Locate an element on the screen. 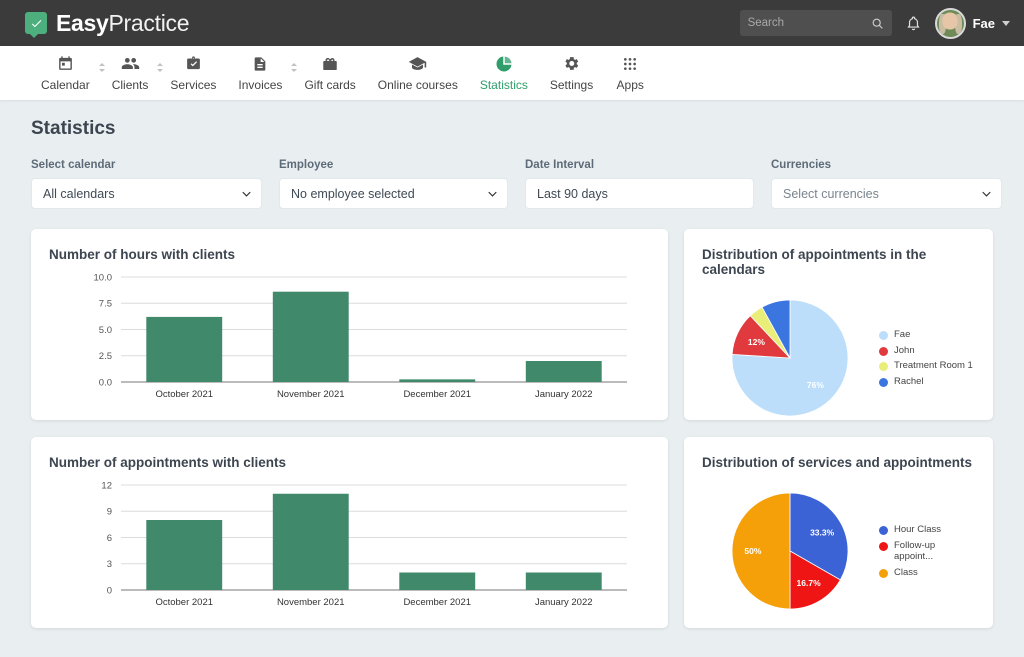 This screenshot has width=1024, height=657. legend-label: Rachel is located at coordinates (909, 381).